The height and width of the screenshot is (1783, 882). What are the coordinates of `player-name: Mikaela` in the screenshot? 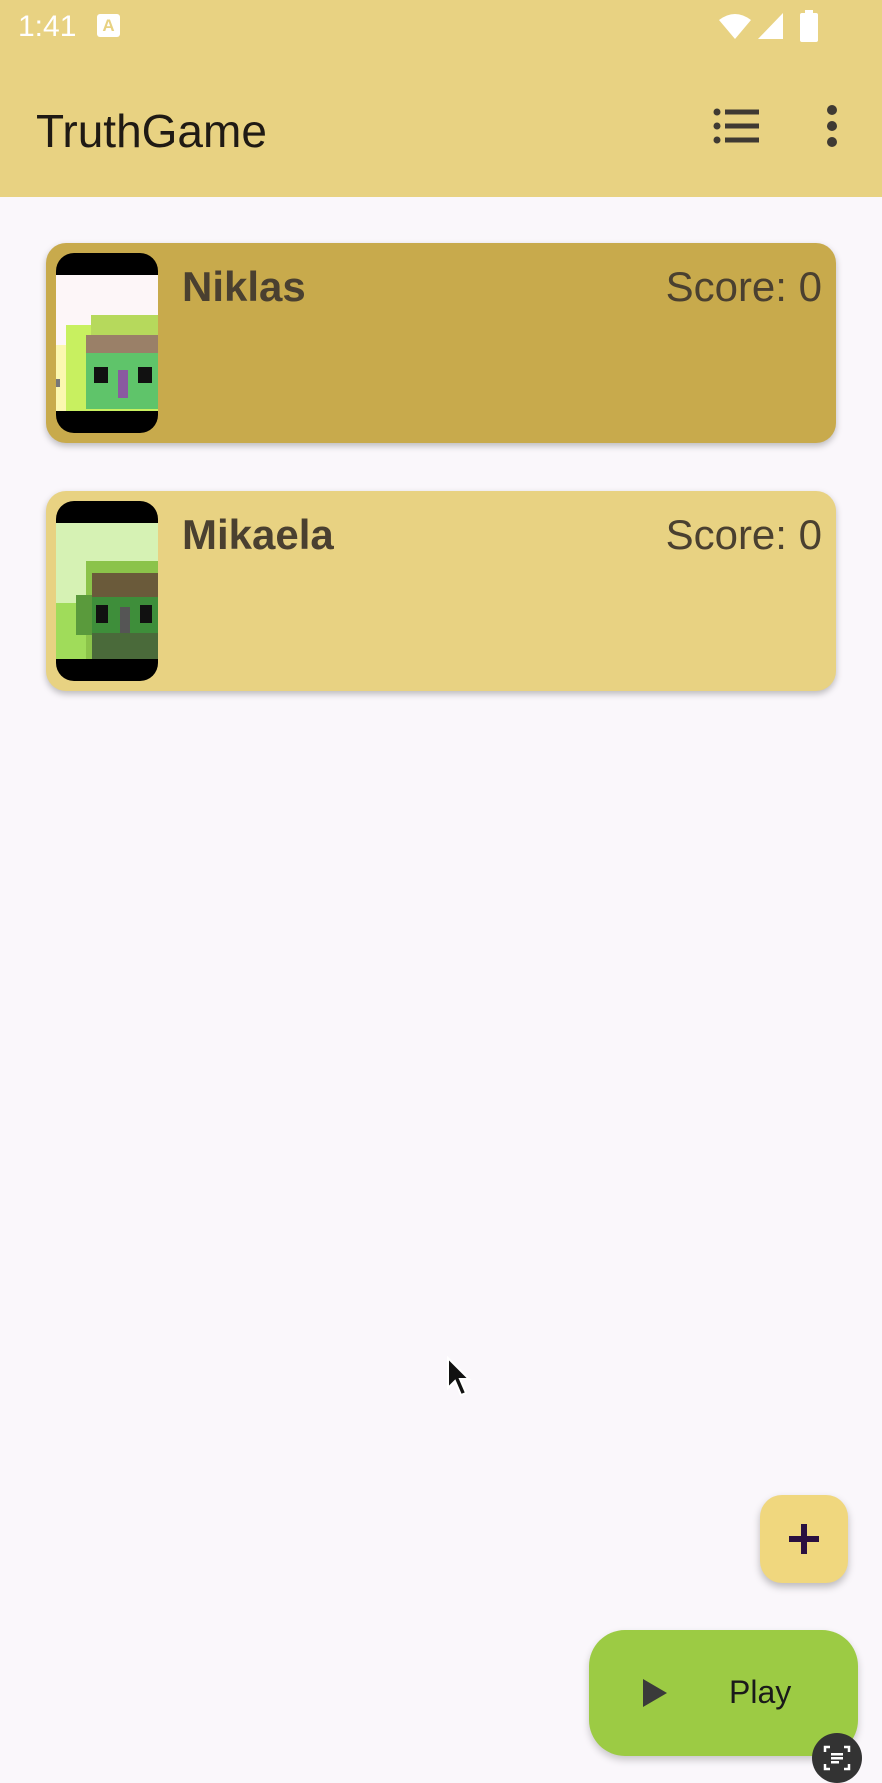 It's located at (258, 534).